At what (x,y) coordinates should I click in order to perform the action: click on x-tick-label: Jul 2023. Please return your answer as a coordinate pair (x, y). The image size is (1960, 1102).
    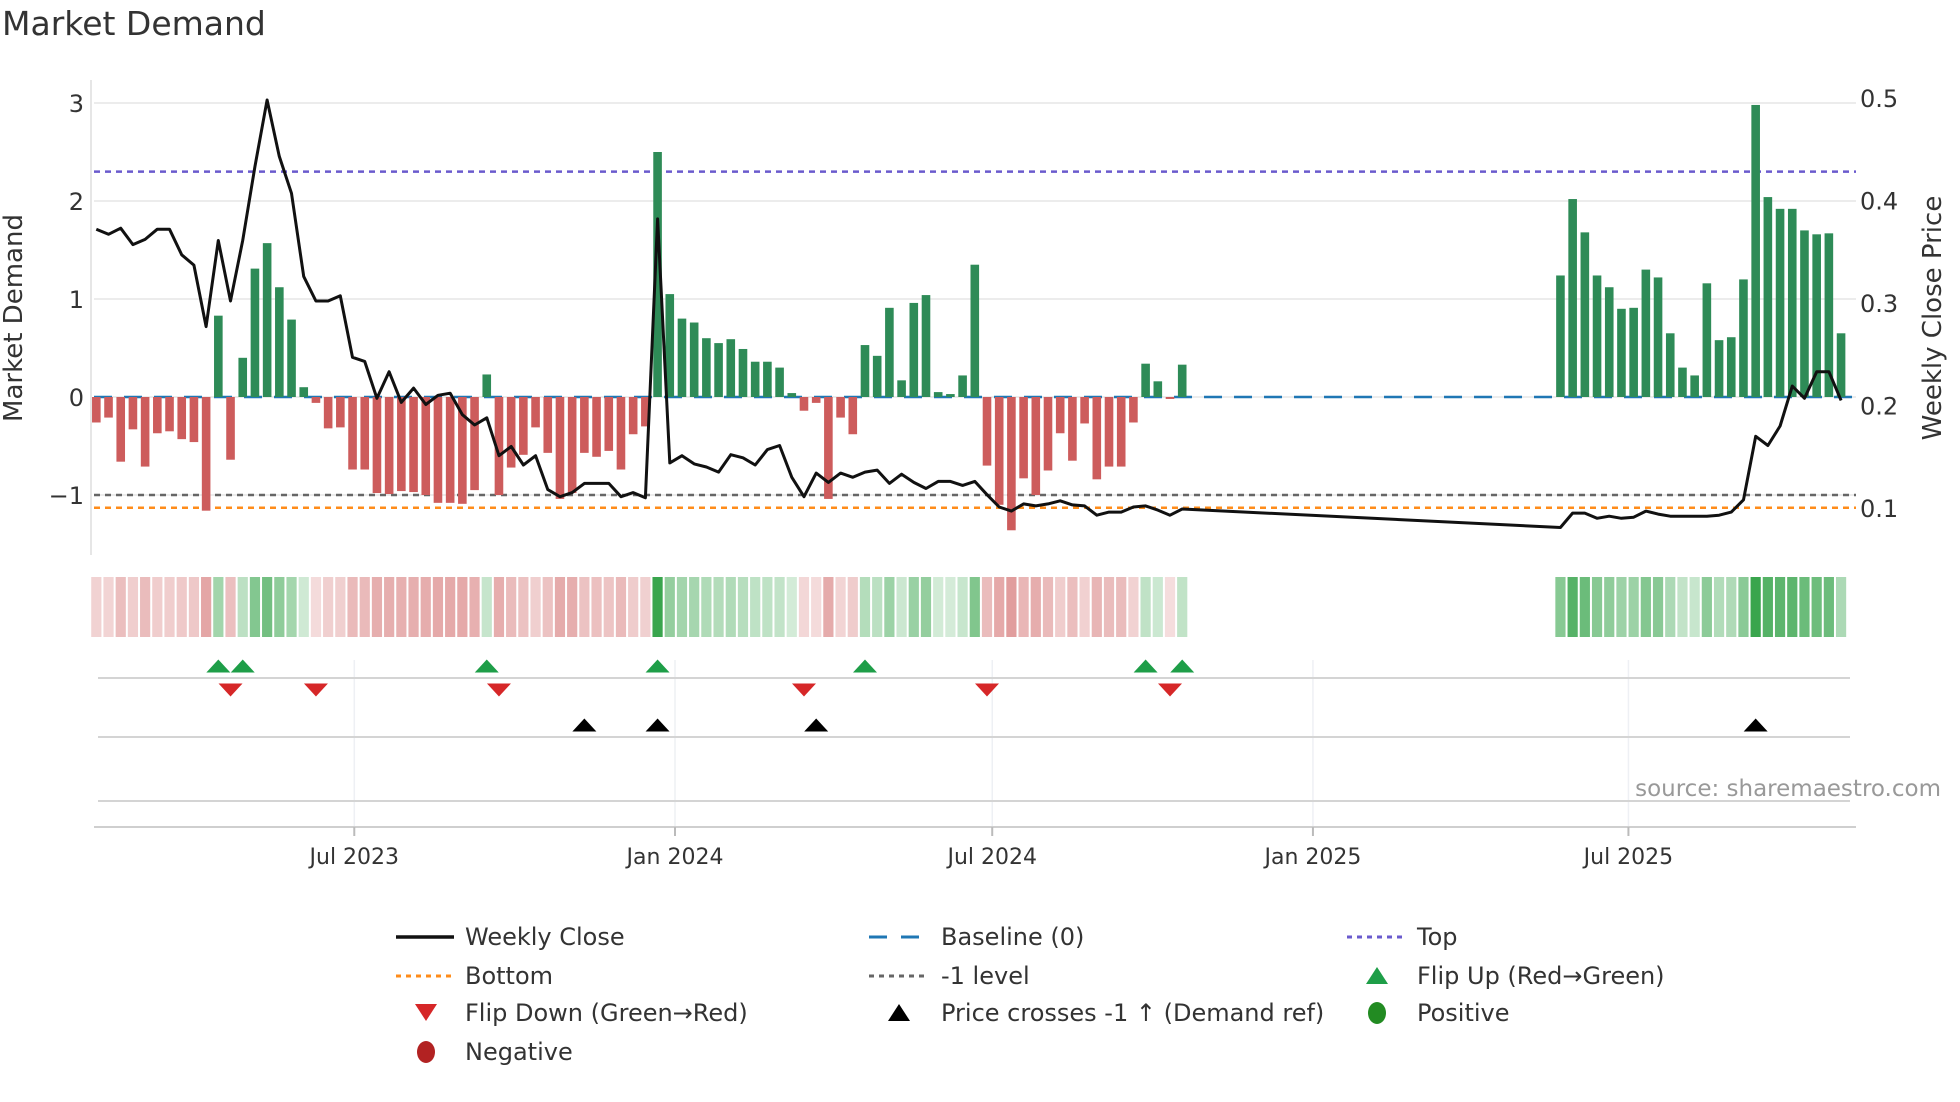
    Looking at the image, I should click on (354, 857).